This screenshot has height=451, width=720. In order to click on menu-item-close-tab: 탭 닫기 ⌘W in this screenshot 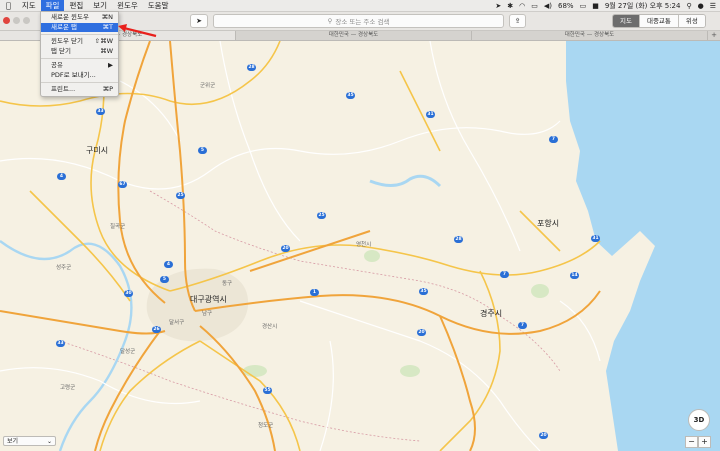, I will do `click(79, 52)`.